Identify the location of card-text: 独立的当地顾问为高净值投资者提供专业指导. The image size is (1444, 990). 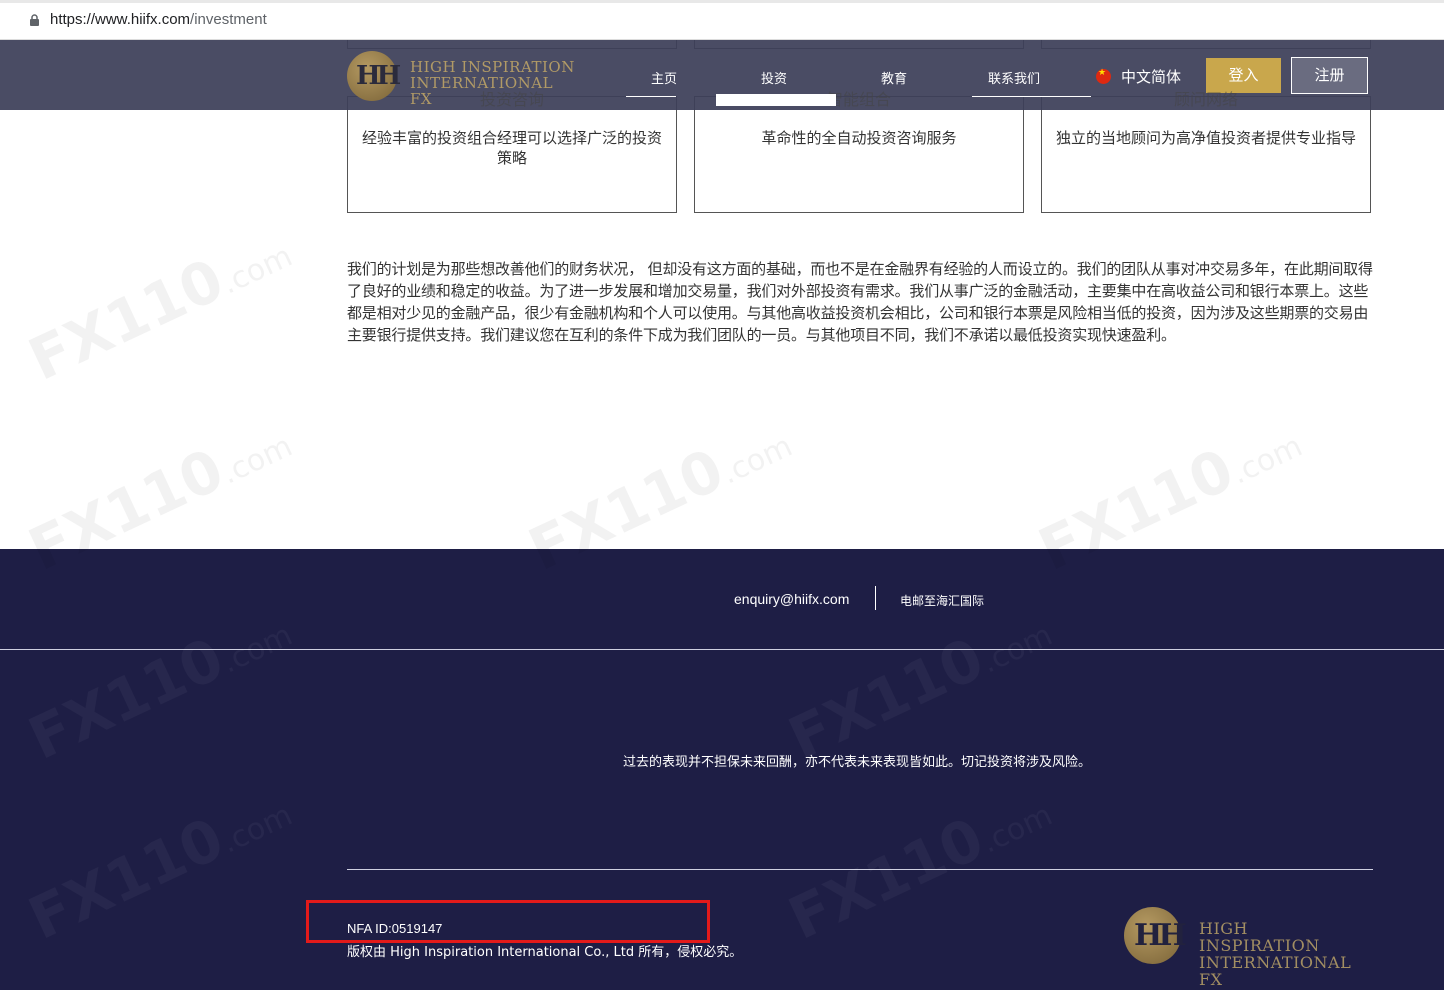
(1206, 138).